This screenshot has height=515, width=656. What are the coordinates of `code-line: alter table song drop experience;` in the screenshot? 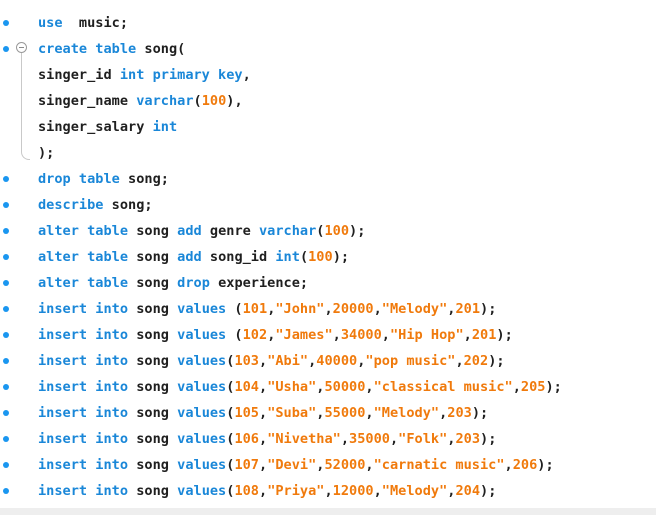 It's located at (328, 283).